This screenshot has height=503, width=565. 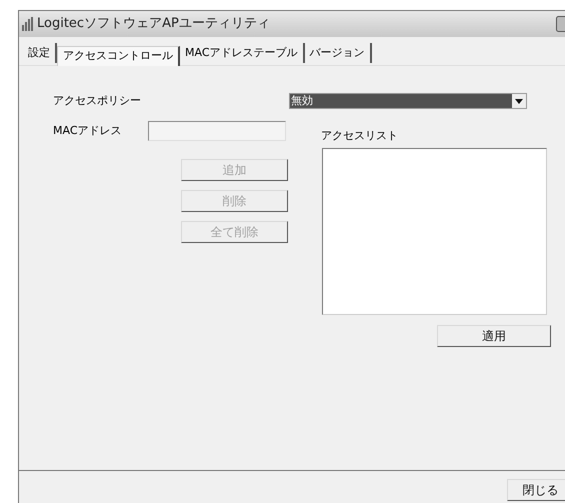 What do you see at coordinates (153, 24) in the screenshot?
I see `window-title: LogitecソフトウェアAPユーティリティ` at bounding box center [153, 24].